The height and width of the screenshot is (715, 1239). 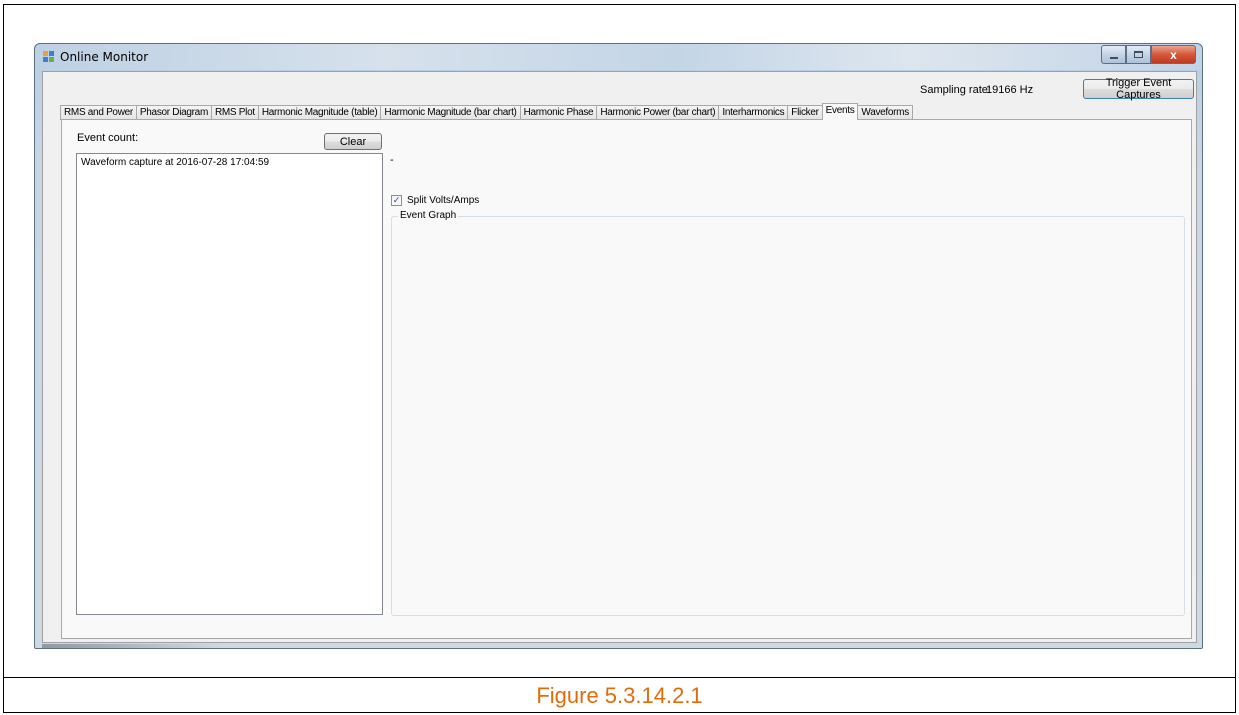 What do you see at coordinates (658, 112) in the screenshot?
I see `tab-harmonic-power-bar-chart: Harmonic Power (bar chart)` at bounding box center [658, 112].